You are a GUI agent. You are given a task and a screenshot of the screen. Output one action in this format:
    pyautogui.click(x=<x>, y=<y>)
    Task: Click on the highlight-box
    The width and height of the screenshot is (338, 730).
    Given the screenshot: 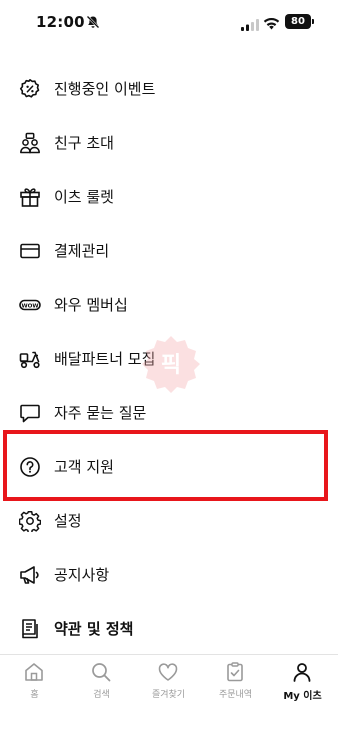 What is the action you would take?
    pyautogui.click(x=165, y=465)
    